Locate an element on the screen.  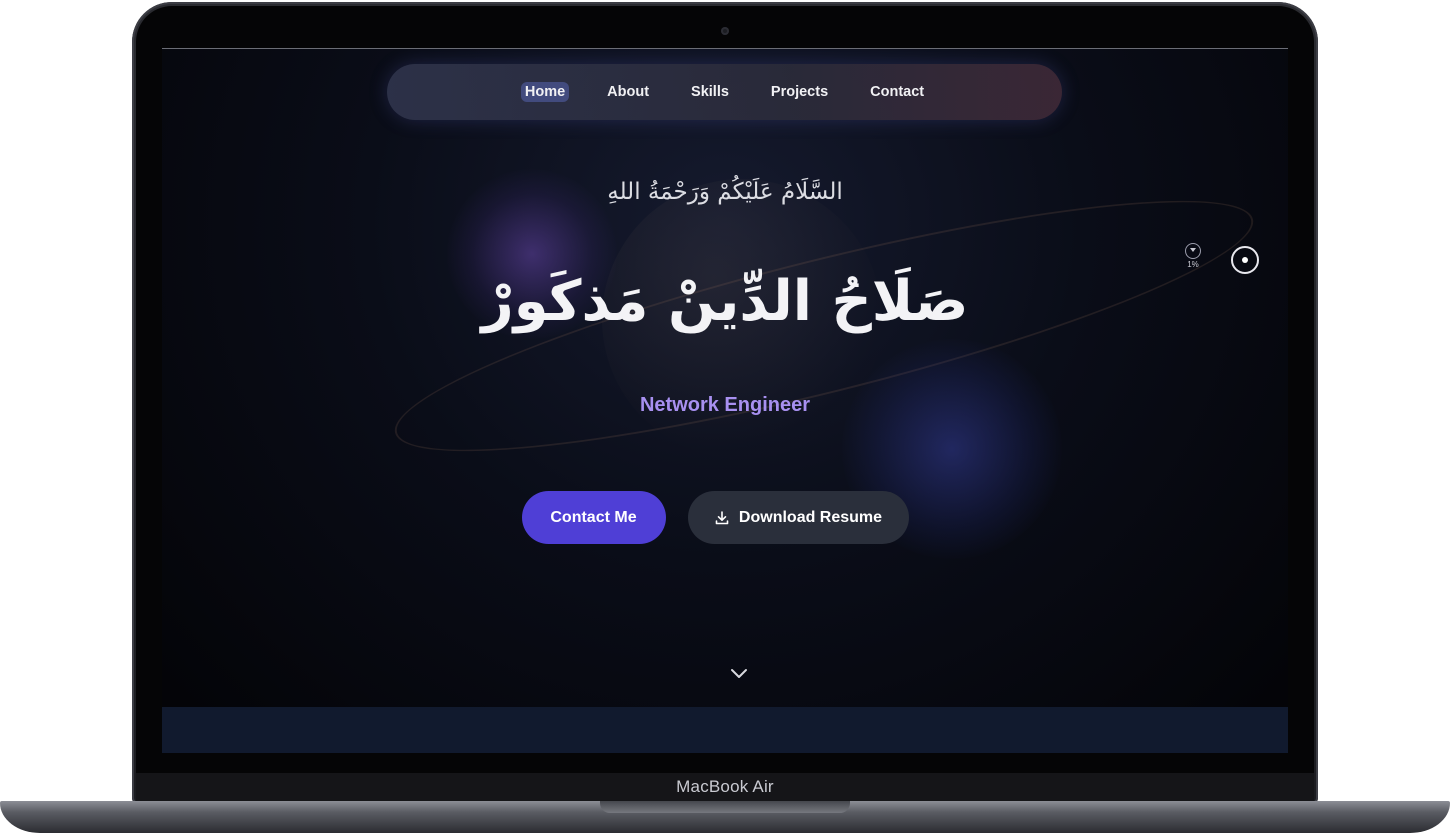
contact-me-label: Contact Me is located at coordinates (593, 517).